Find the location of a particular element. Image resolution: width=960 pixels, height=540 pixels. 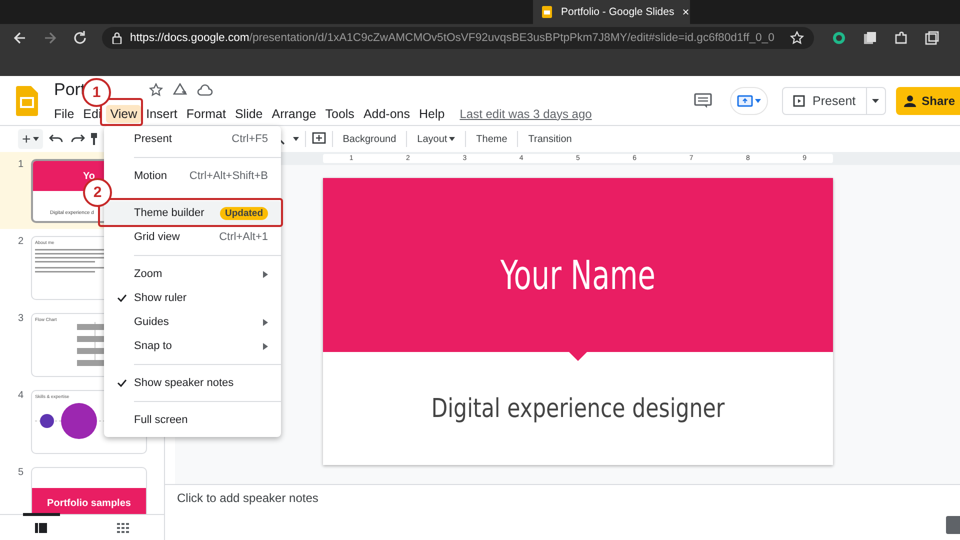

address-bar: https://docs.google.com/presentation/d/1xA1C9cZwAMCMOv5tOsVF92uvqsBE3usBPtpPkm7J8MY/edit#slide=id.gc6f80d1ff_0_0 is located at coordinates (458, 38).